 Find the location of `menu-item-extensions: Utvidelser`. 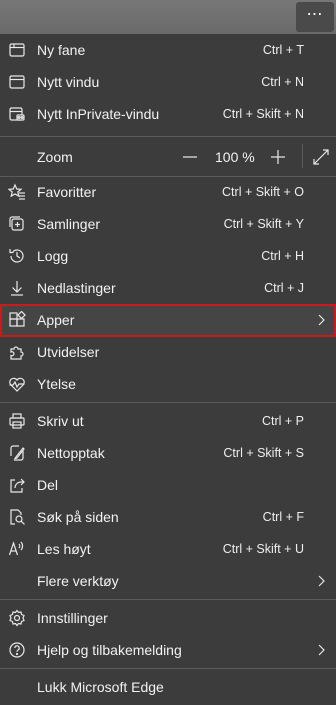

menu-item-extensions: Utvidelser is located at coordinates (168, 352).